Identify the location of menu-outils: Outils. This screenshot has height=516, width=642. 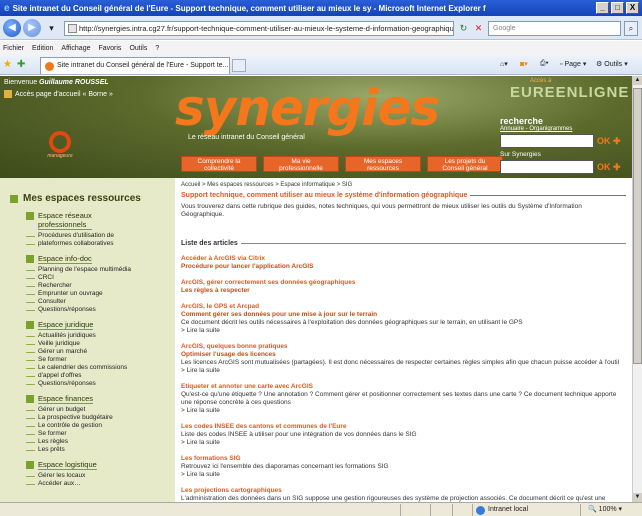
(138, 48).